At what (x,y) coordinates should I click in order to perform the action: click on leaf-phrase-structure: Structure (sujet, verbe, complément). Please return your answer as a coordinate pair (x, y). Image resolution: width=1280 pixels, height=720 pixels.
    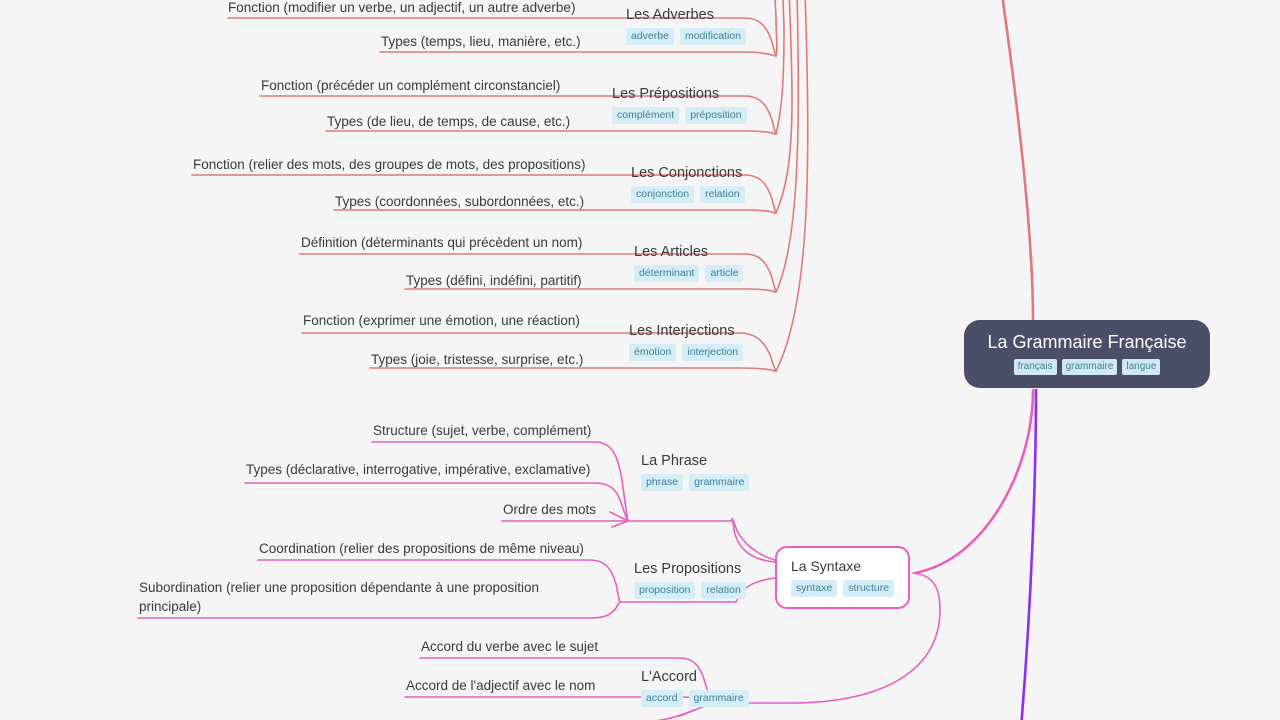
    Looking at the image, I should click on (482, 431).